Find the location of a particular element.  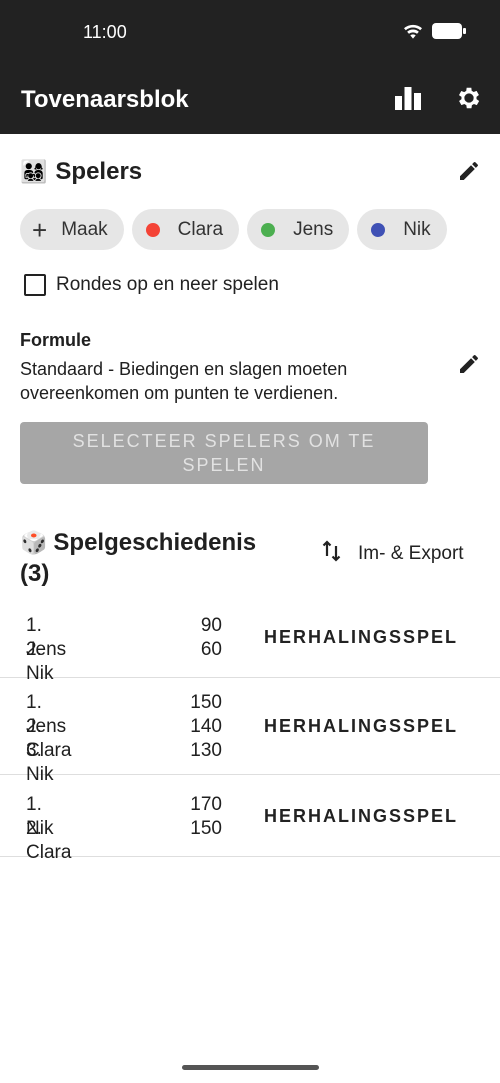

ranking-score: 60 is located at coordinates (211, 649).